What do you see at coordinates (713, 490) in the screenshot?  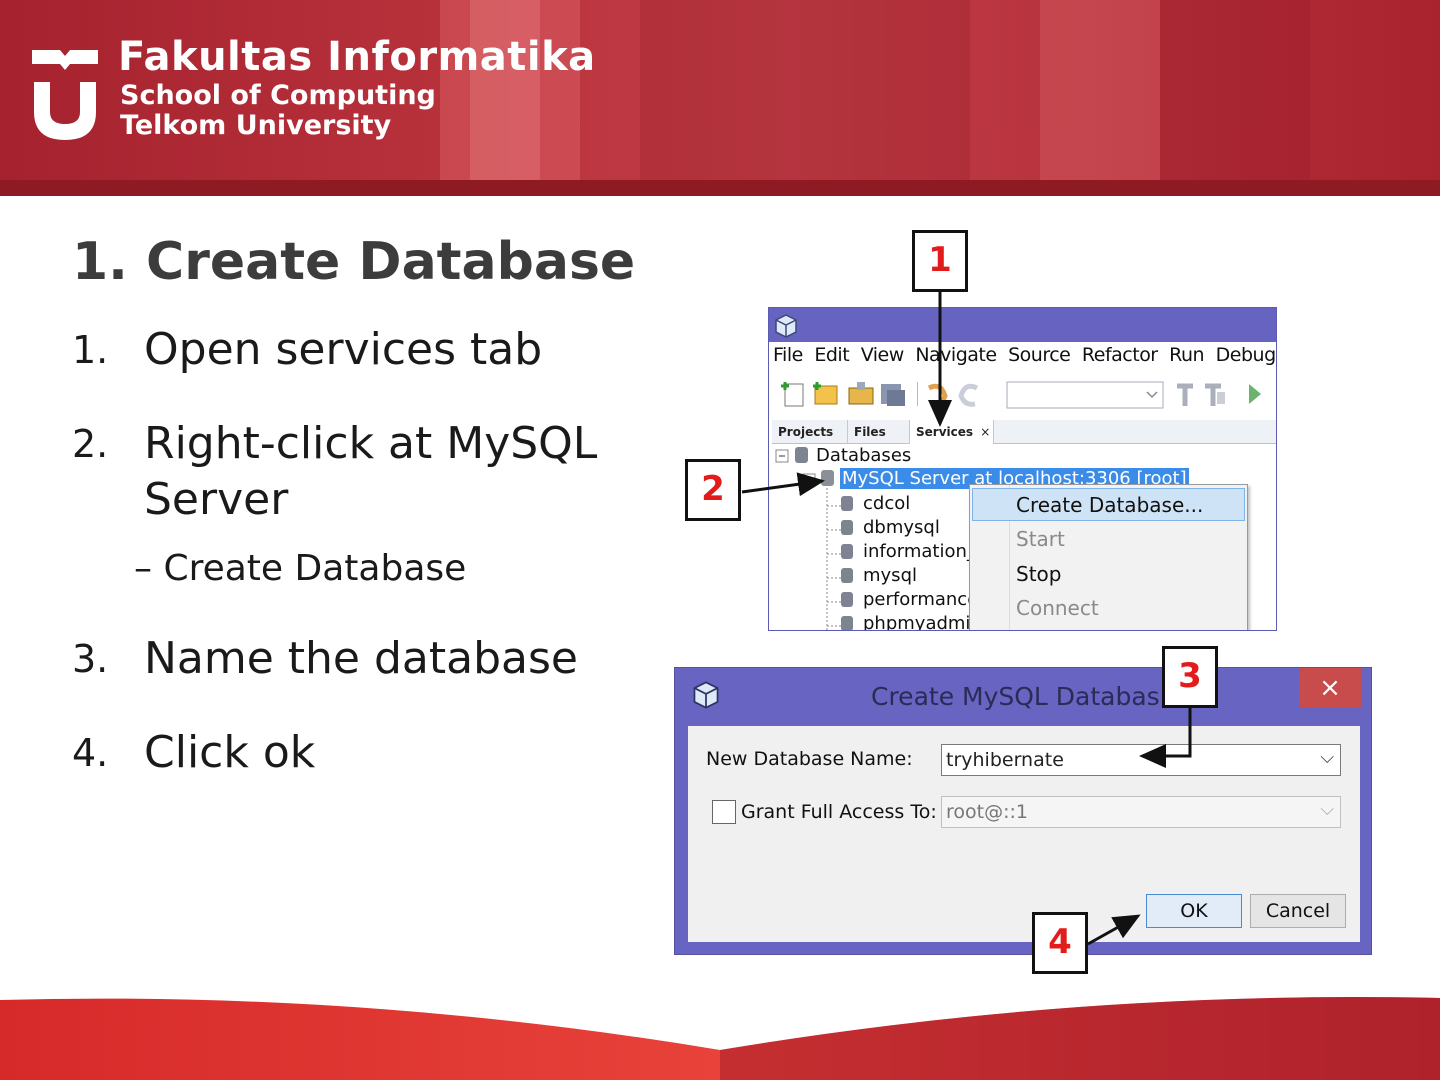 I see `callout-2: 2` at bounding box center [713, 490].